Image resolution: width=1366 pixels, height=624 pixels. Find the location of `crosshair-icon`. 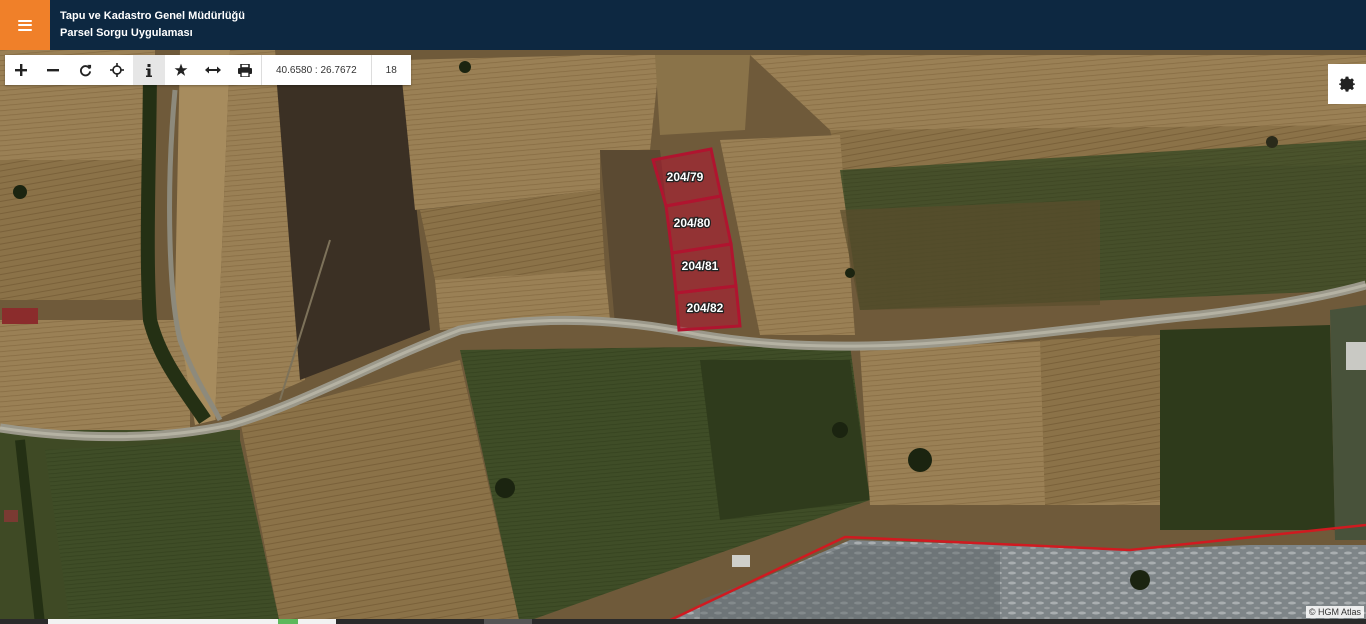

crosshair-icon is located at coordinates (117, 70).